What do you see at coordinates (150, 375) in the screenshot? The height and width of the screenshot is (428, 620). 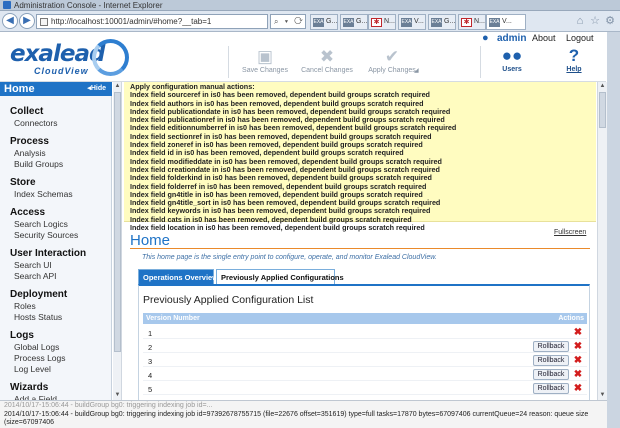 I see `version-number: 4` at bounding box center [150, 375].